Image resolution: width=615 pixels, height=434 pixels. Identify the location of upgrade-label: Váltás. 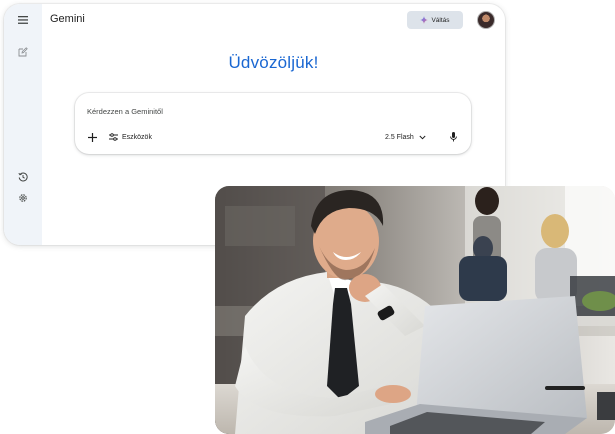
(440, 20).